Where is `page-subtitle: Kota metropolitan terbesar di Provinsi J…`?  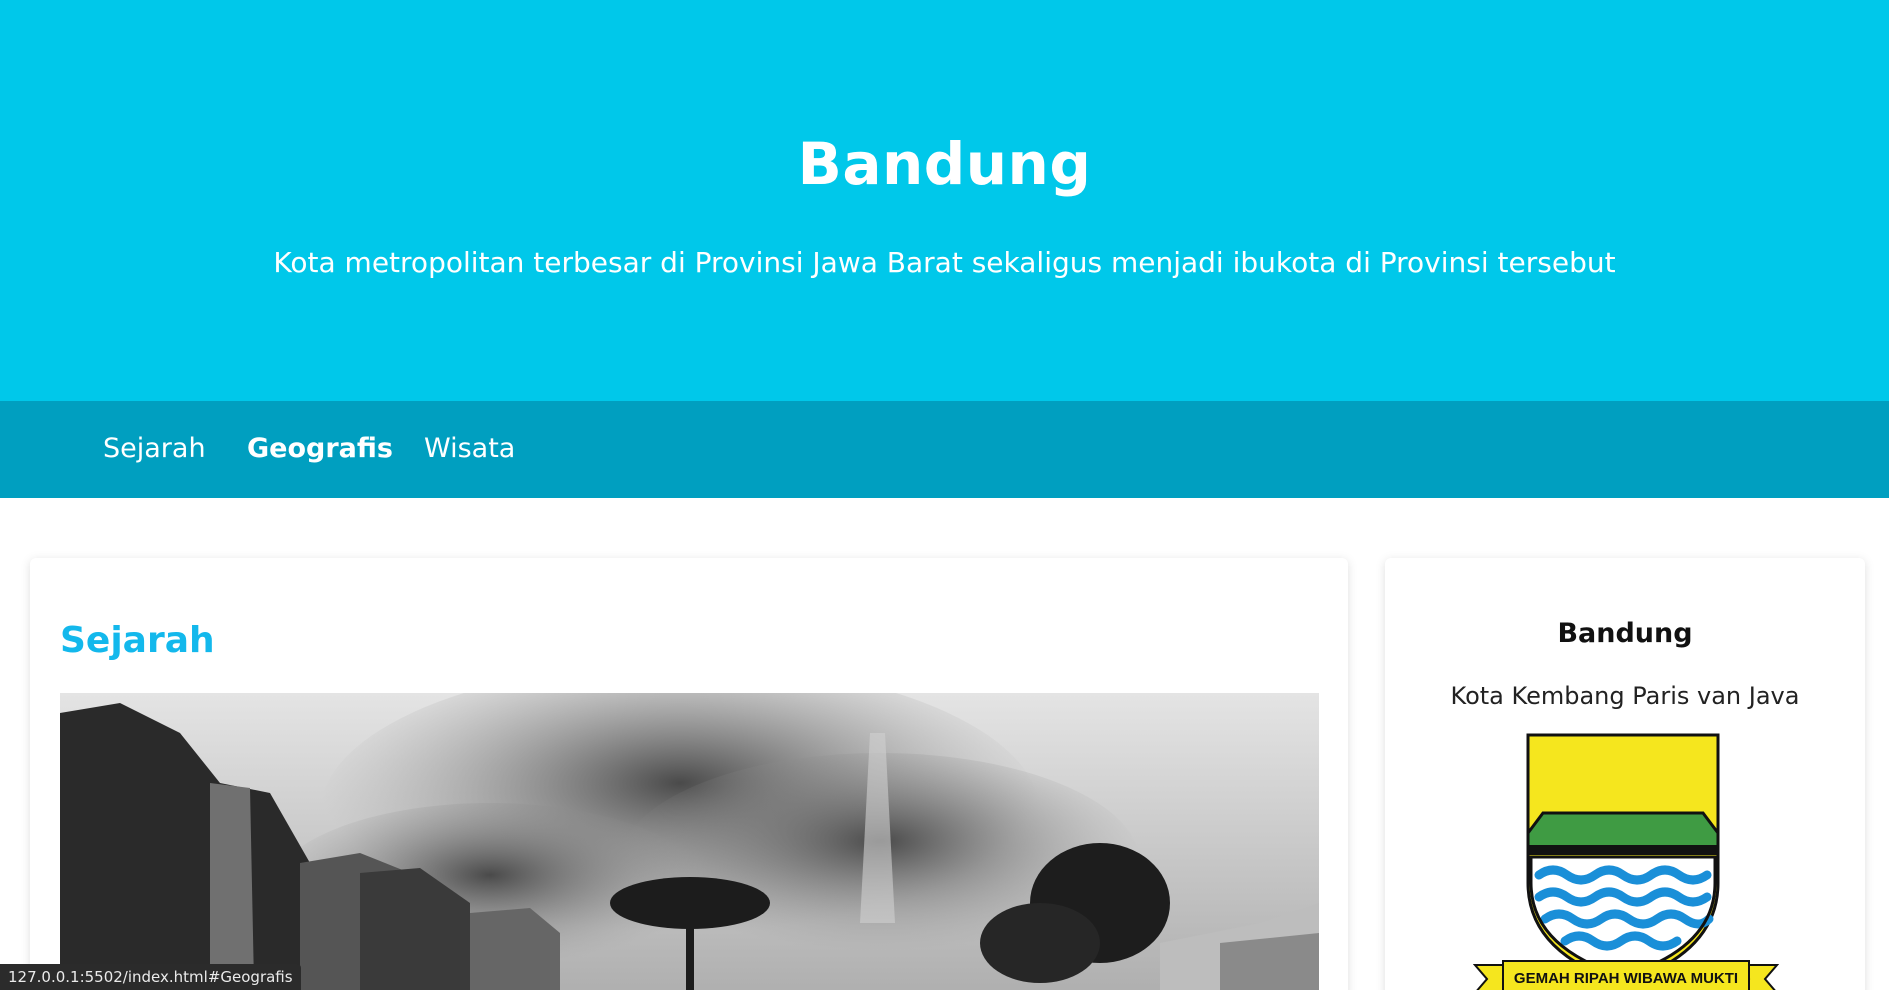
page-subtitle: Kota metropolitan terbesar di Provinsi J… is located at coordinates (944, 262).